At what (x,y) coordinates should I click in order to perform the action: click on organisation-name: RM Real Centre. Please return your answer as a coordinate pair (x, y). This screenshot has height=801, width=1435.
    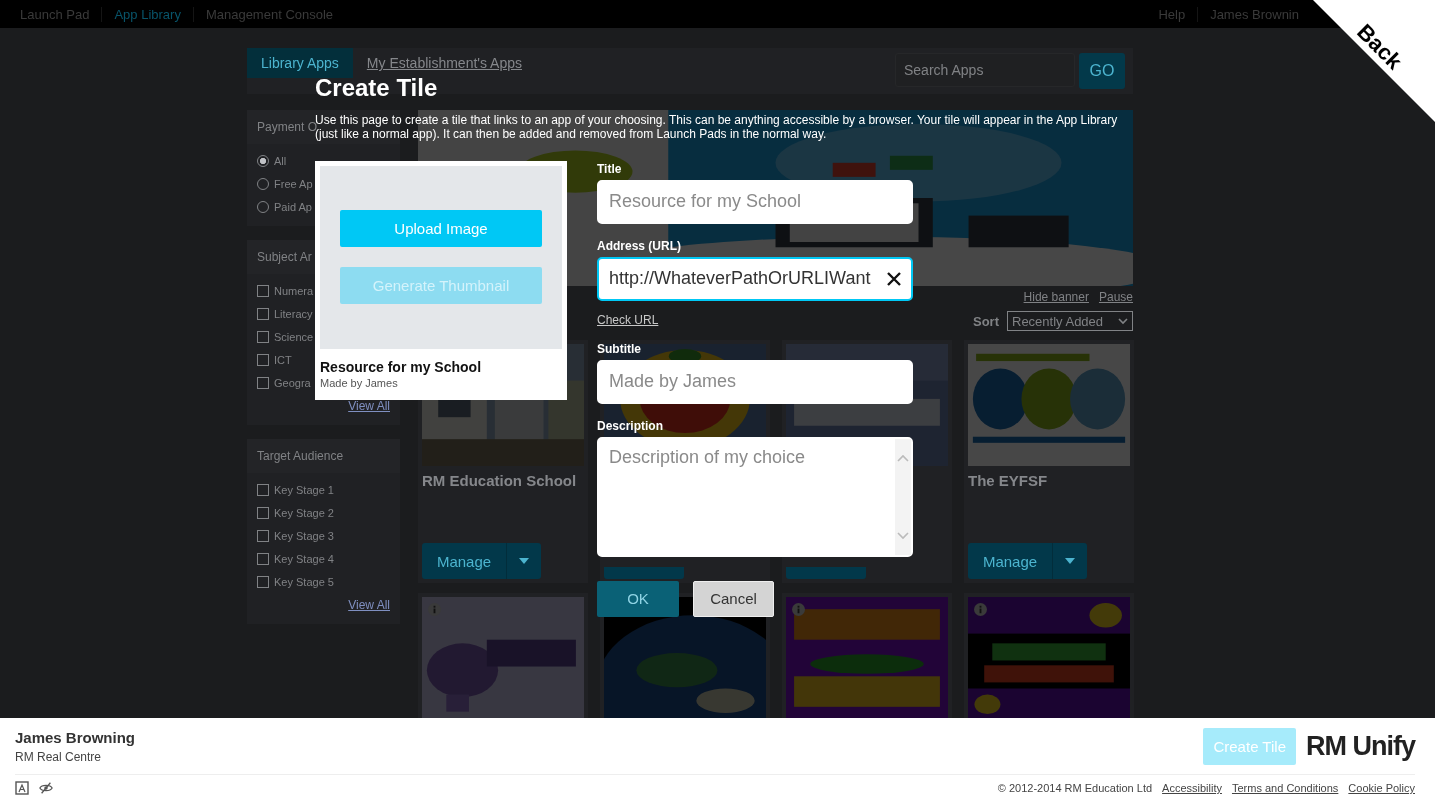
    Looking at the image, I should click on (59, 756).